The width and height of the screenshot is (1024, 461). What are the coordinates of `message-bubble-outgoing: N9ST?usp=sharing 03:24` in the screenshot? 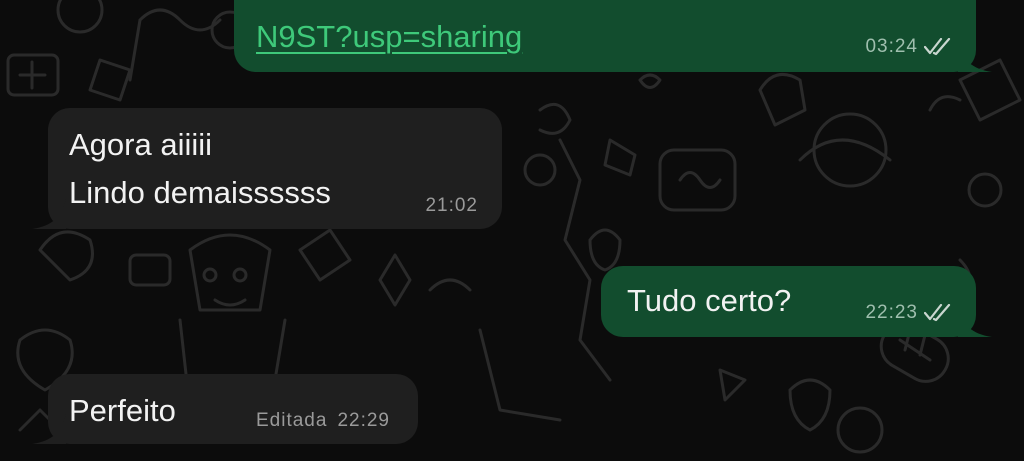 It's located at (613, 36).